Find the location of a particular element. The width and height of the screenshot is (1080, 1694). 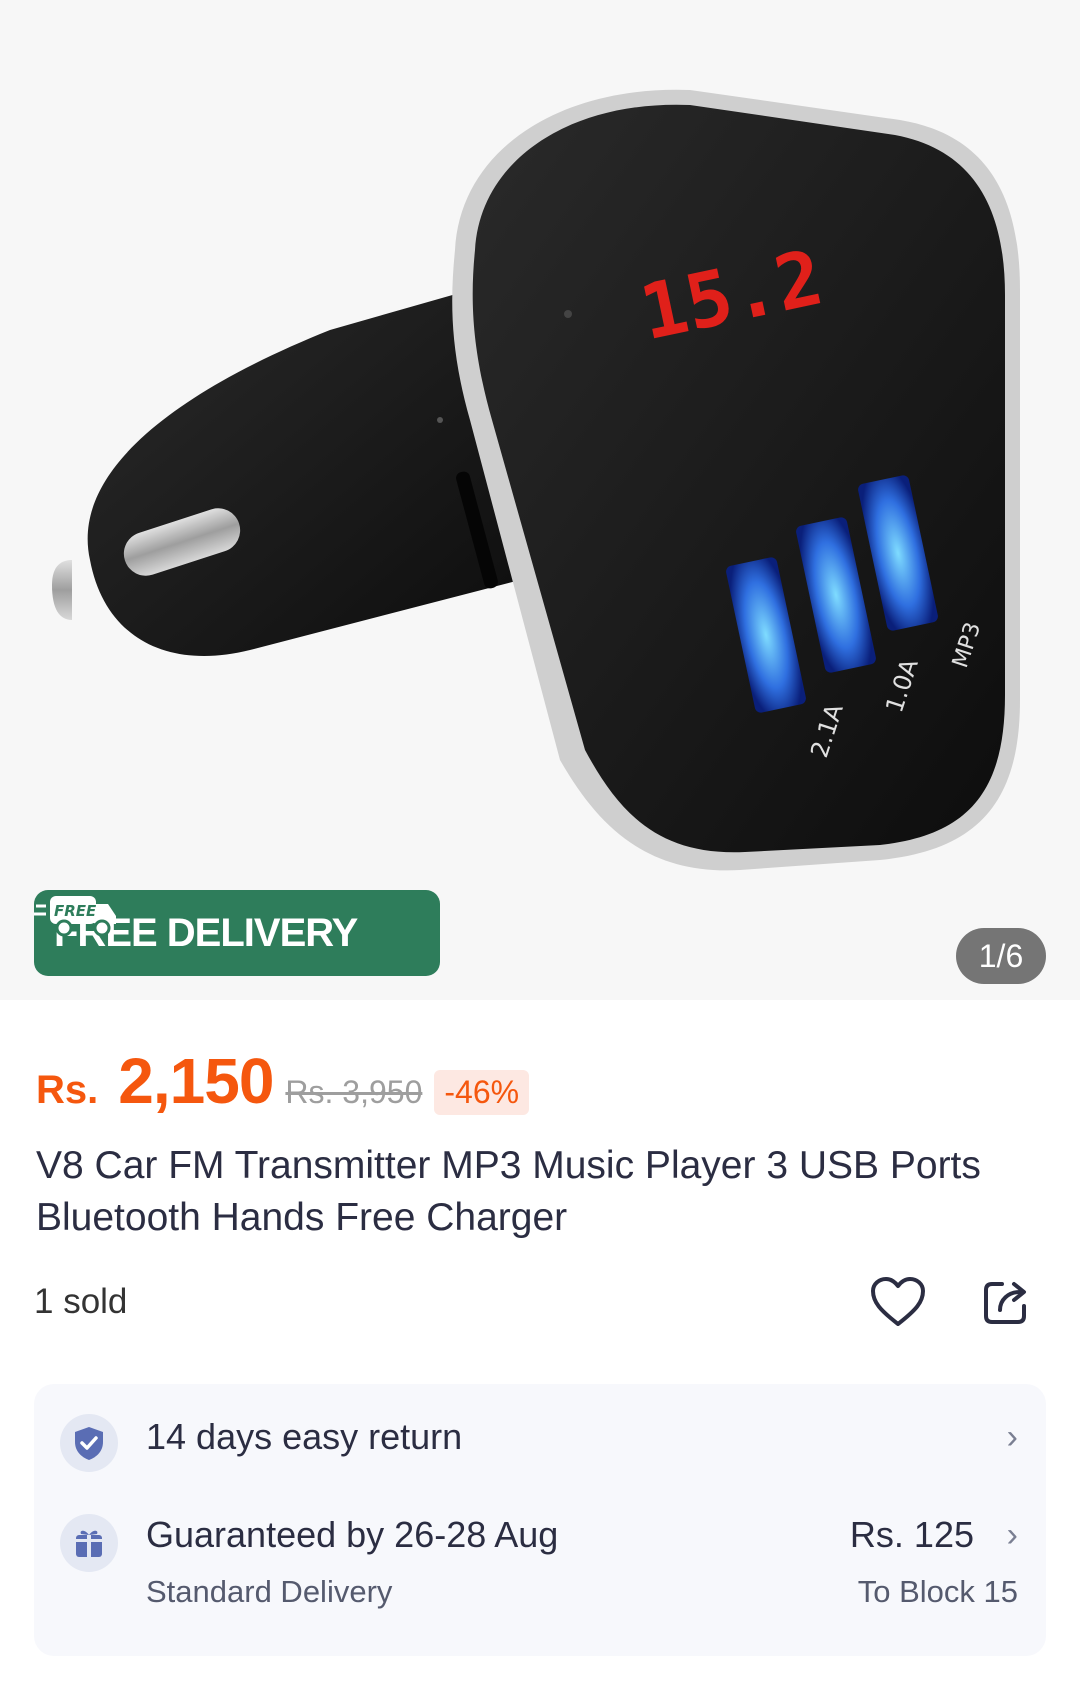

gift-box-icon is located at coordinates (89, 1543).